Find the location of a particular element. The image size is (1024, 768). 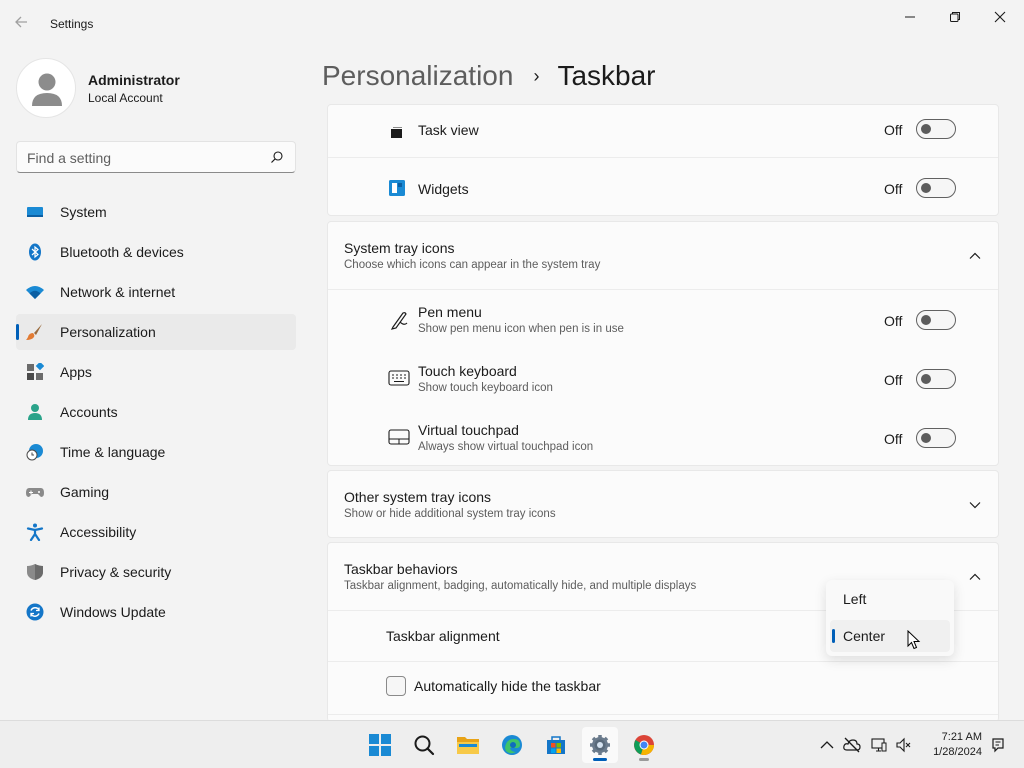

sidebar-item-privacy: Privacy & security is located at coordinates (156, 572).